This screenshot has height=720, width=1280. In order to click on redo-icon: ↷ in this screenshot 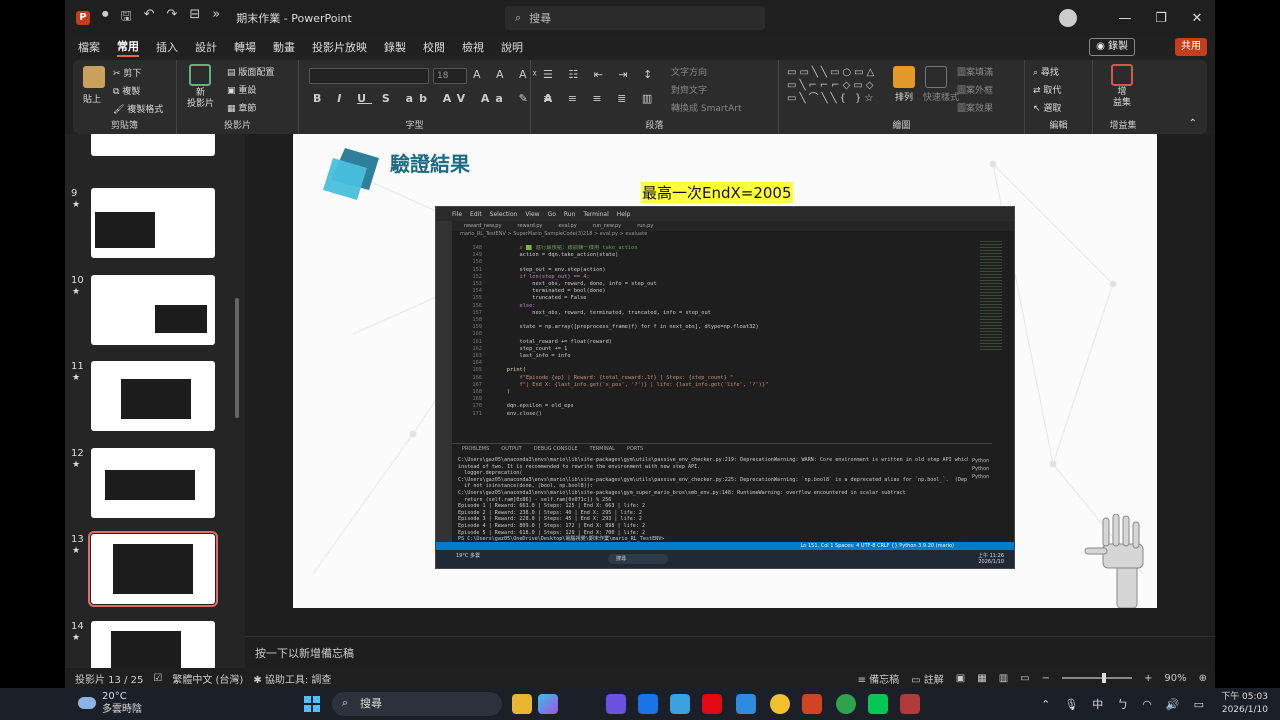, I will do `click(171, 18)`.